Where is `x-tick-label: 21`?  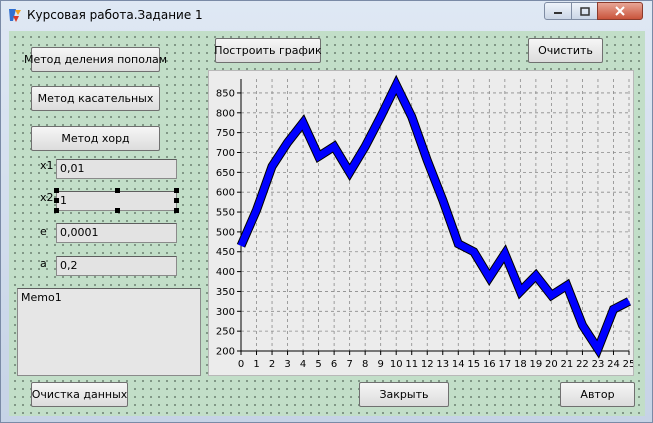 x-tick-label: 21 is located at coordinates (567, 364).